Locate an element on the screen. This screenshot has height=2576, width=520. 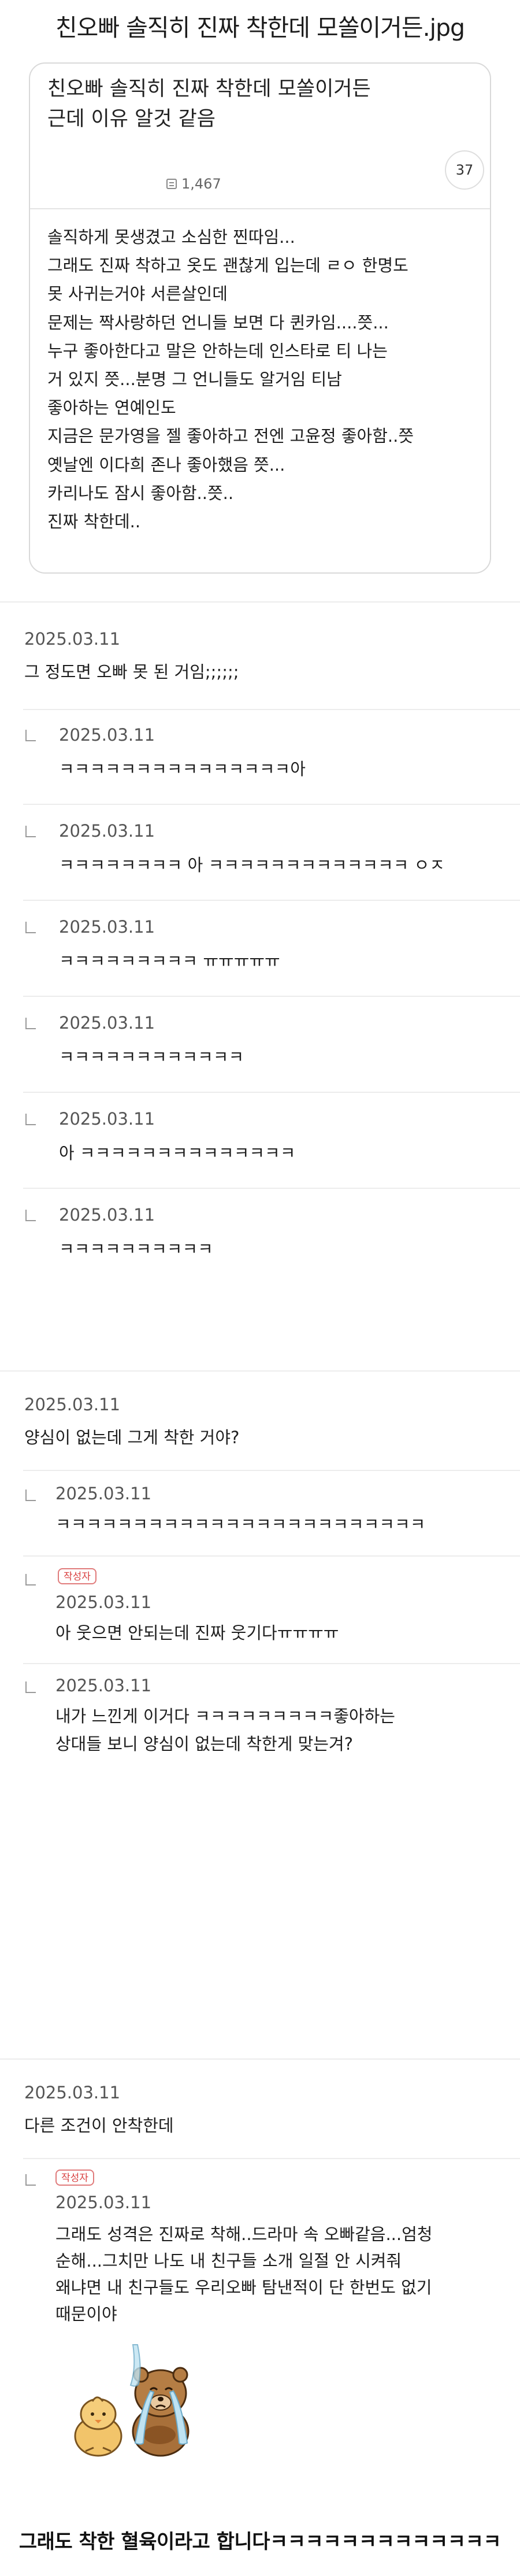
reply-text-line: 내가 느낀게 이거다 ㅋㅋㅋㅋㅋㅋㅋㅋㅋ좋아하는 is located at coordinates (225, 1716).